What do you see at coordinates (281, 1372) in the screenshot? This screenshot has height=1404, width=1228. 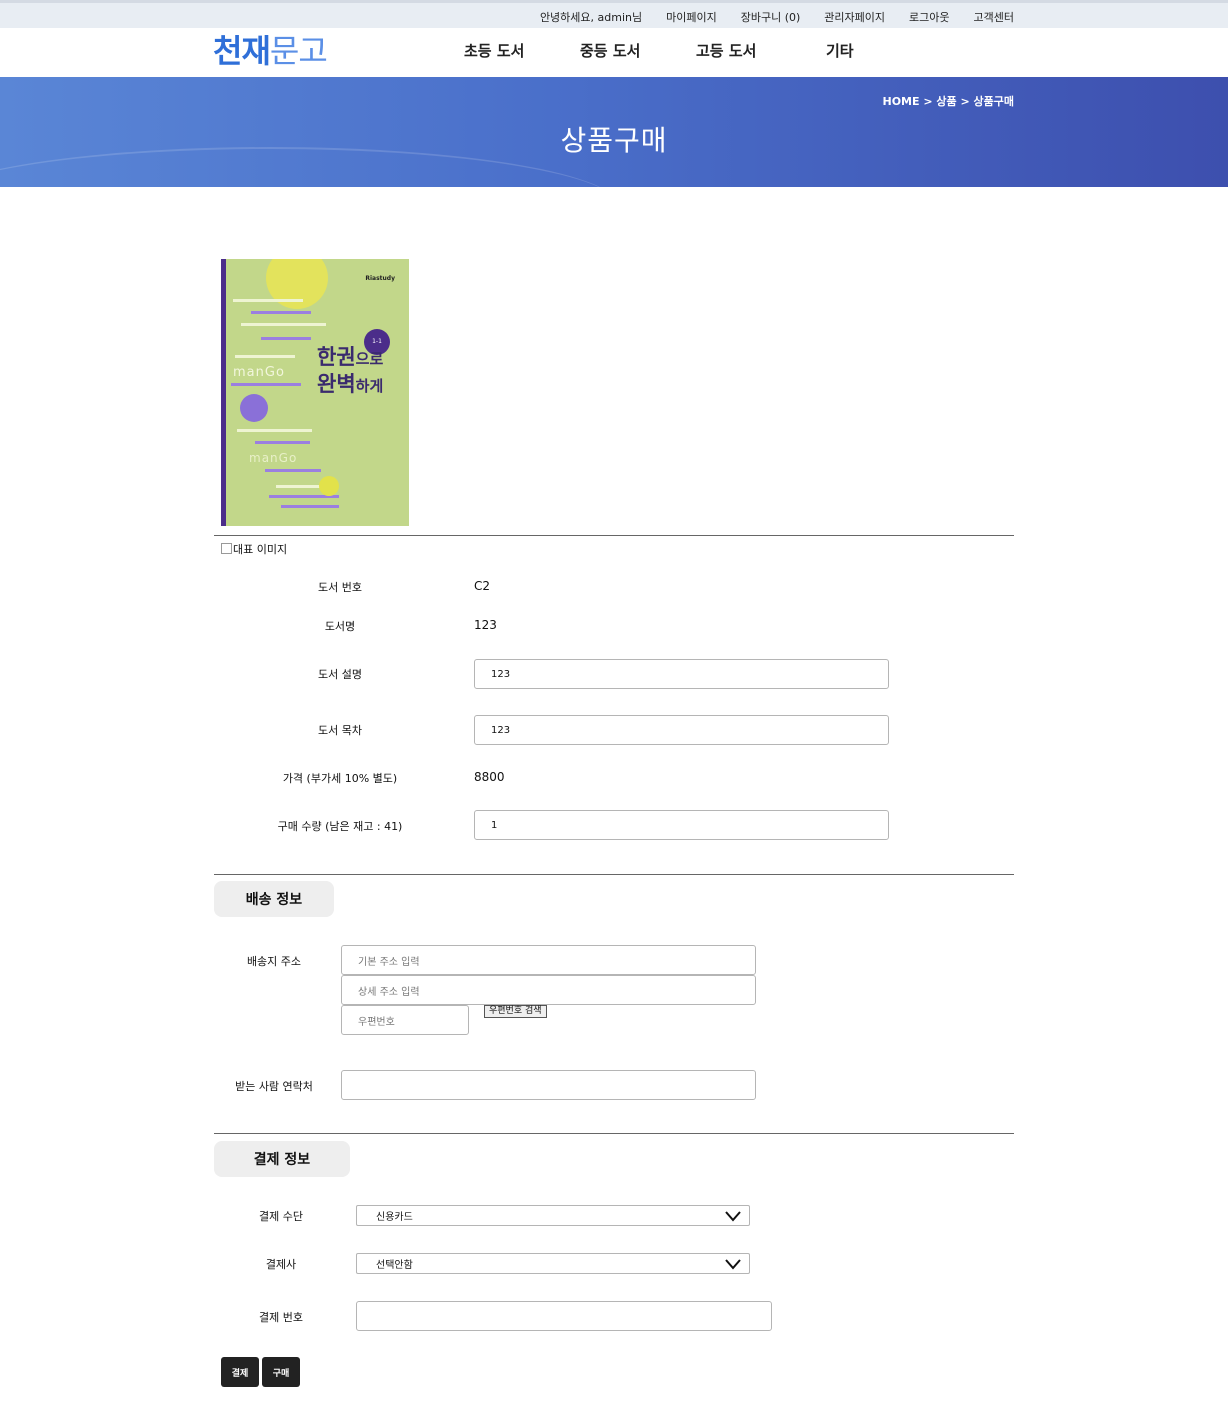 I see `buy-button: 구매` at bounding box center [281, 1372].